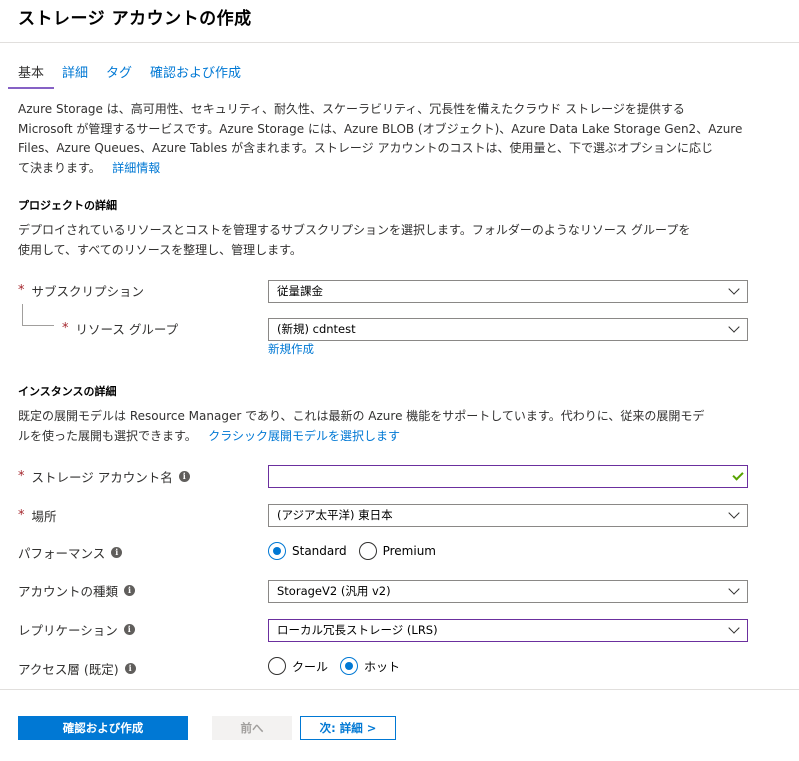  What do you see at coordinates (508, 630) in the screenshot?
I see `replication-select: ローカル冗長ストレージ (LRS)` at bounding box center [508, 630].